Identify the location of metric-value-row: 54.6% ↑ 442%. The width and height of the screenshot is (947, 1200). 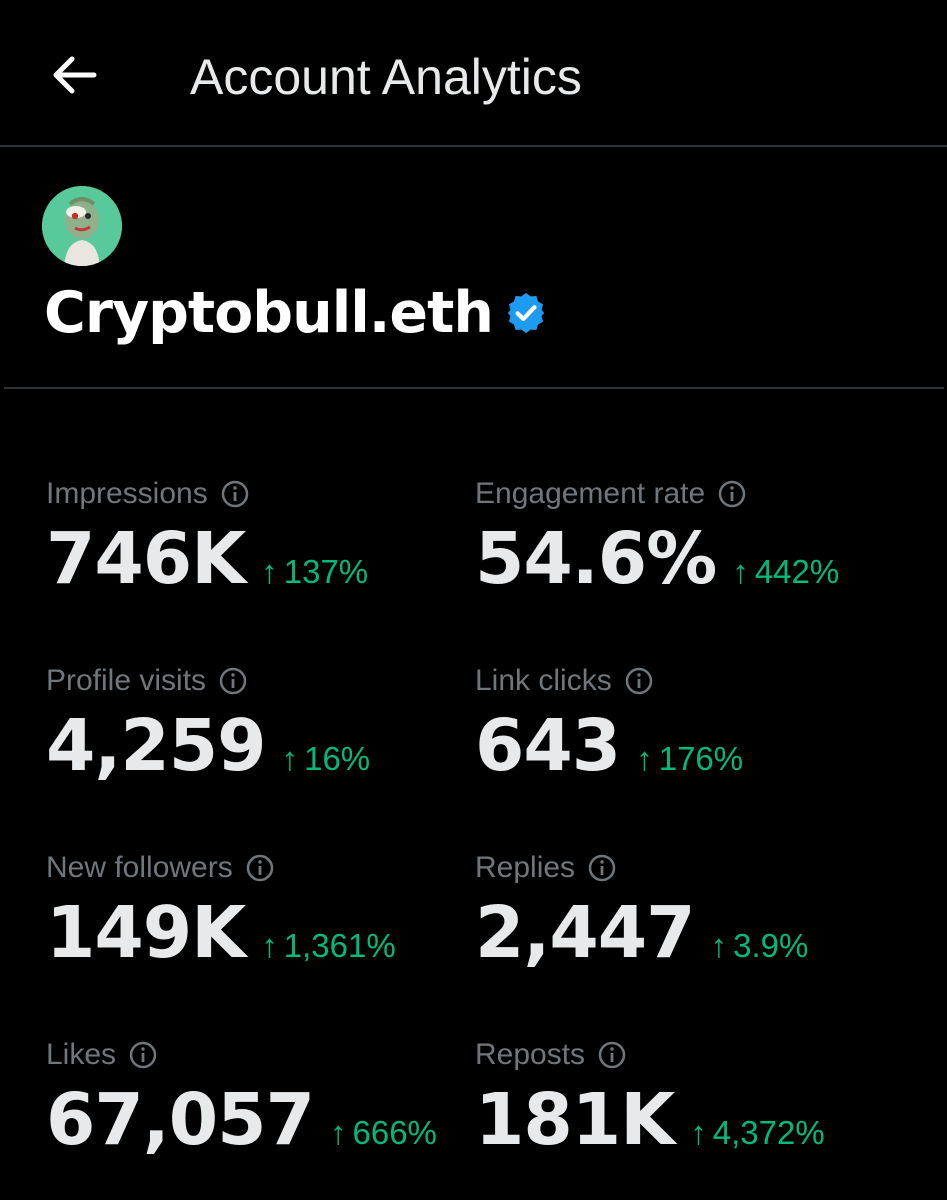
(695, 559).